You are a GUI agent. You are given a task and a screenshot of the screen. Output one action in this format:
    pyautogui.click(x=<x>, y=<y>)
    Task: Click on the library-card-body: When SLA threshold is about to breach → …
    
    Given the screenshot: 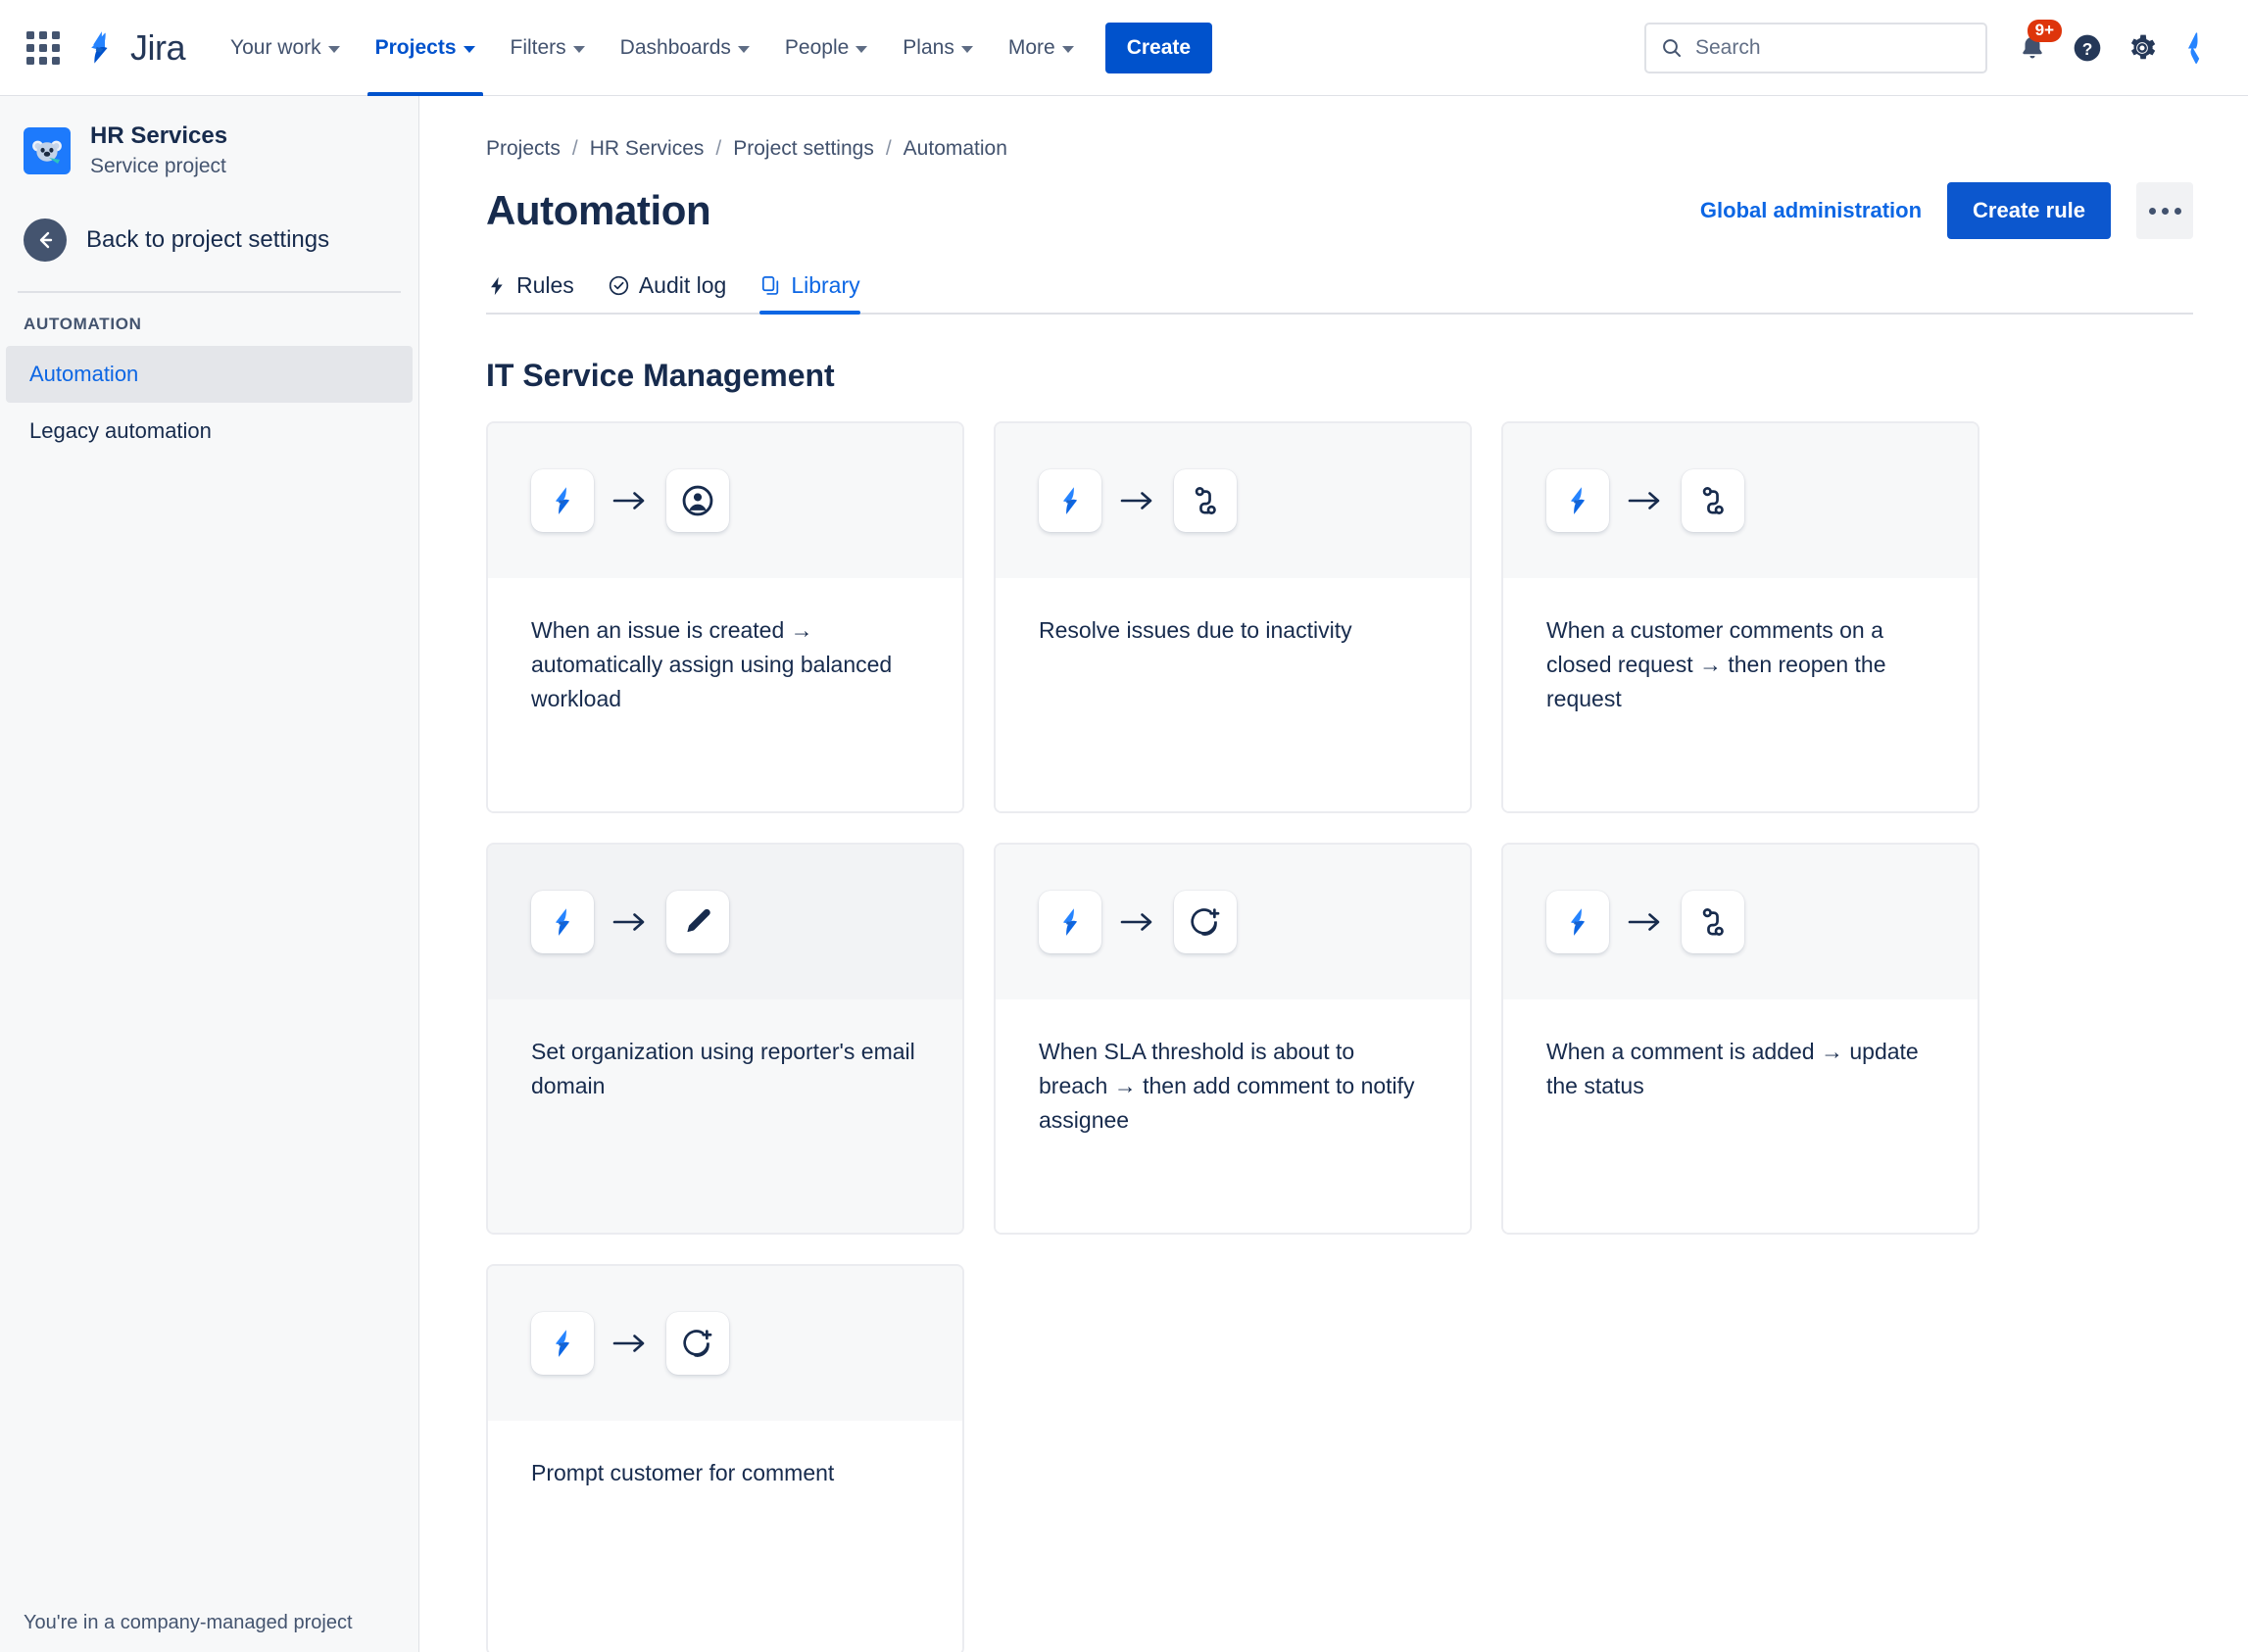 What is the action you would take?
    pyautogui.click(x=1233, y=1116)
    